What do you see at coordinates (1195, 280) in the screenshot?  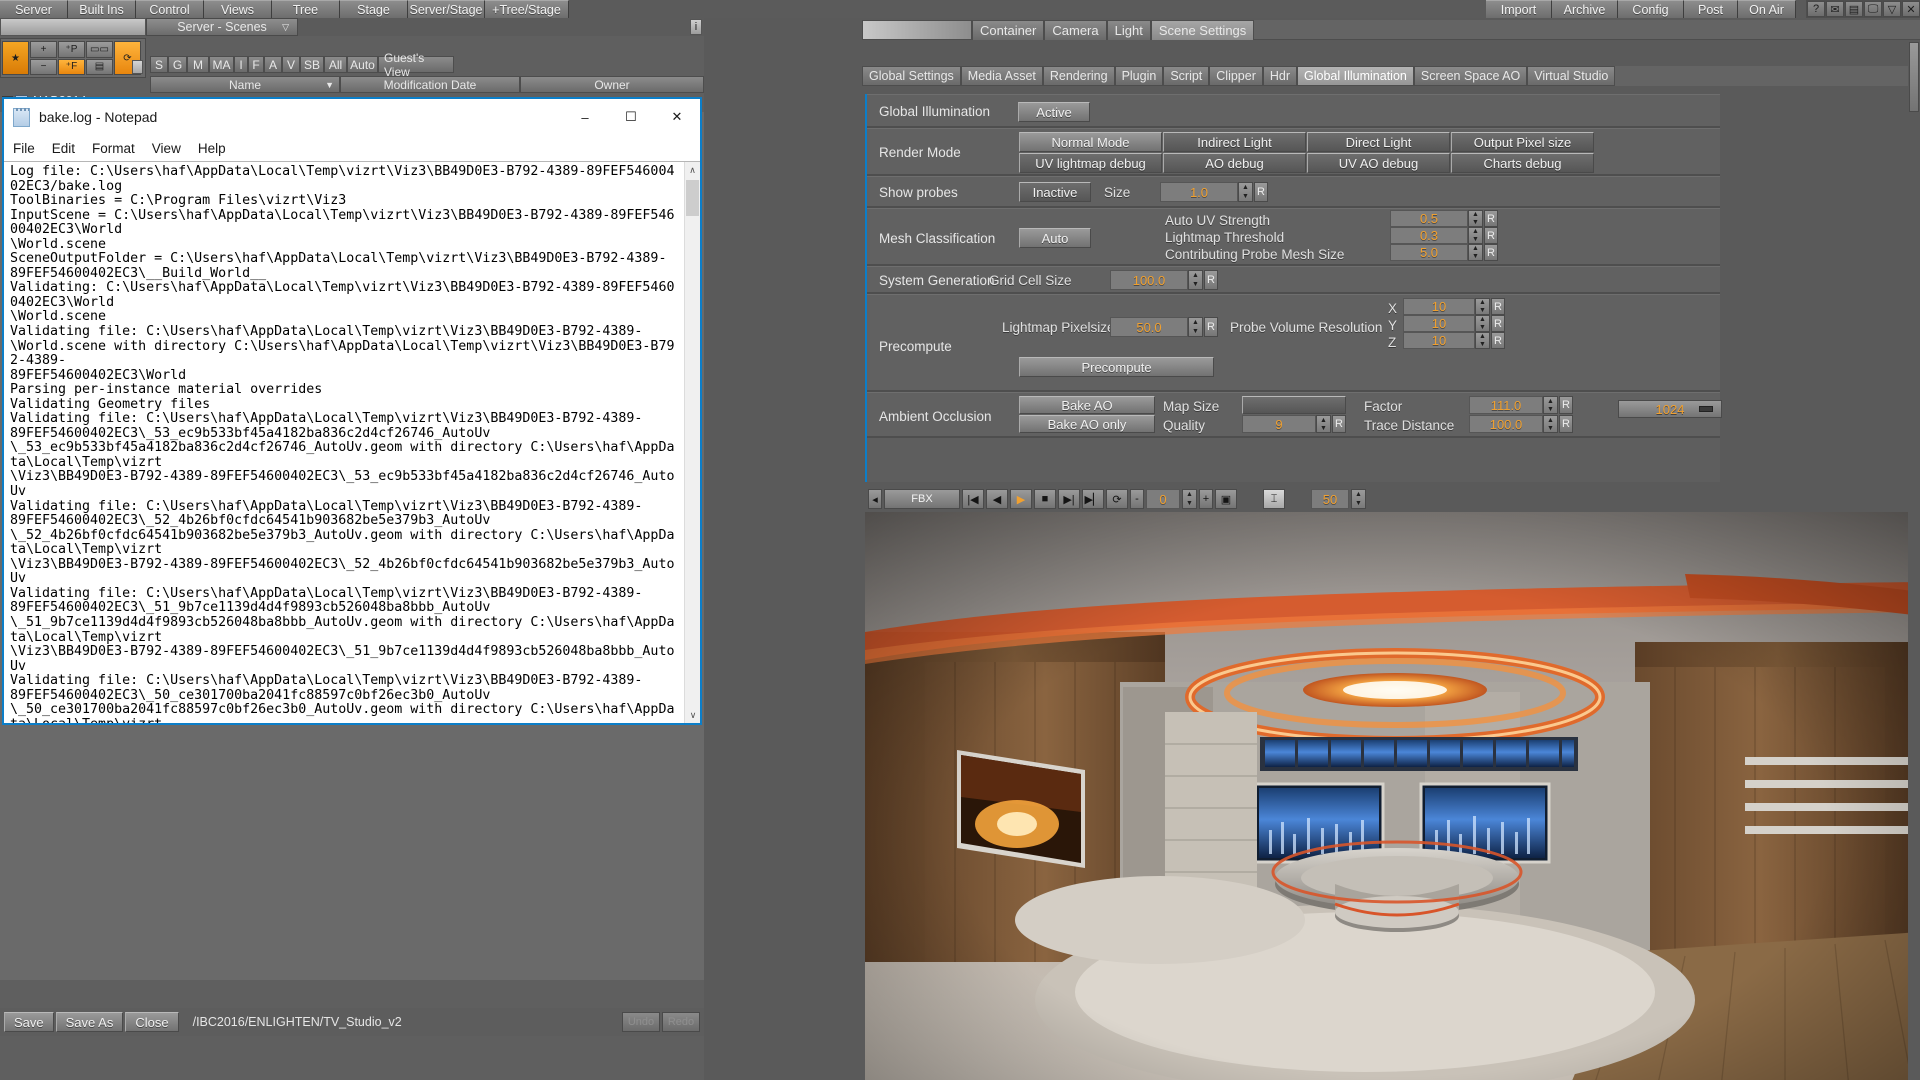 I see `grid-cell-size-spinner: ▲ ▼` at bounding box center [1195, 280].